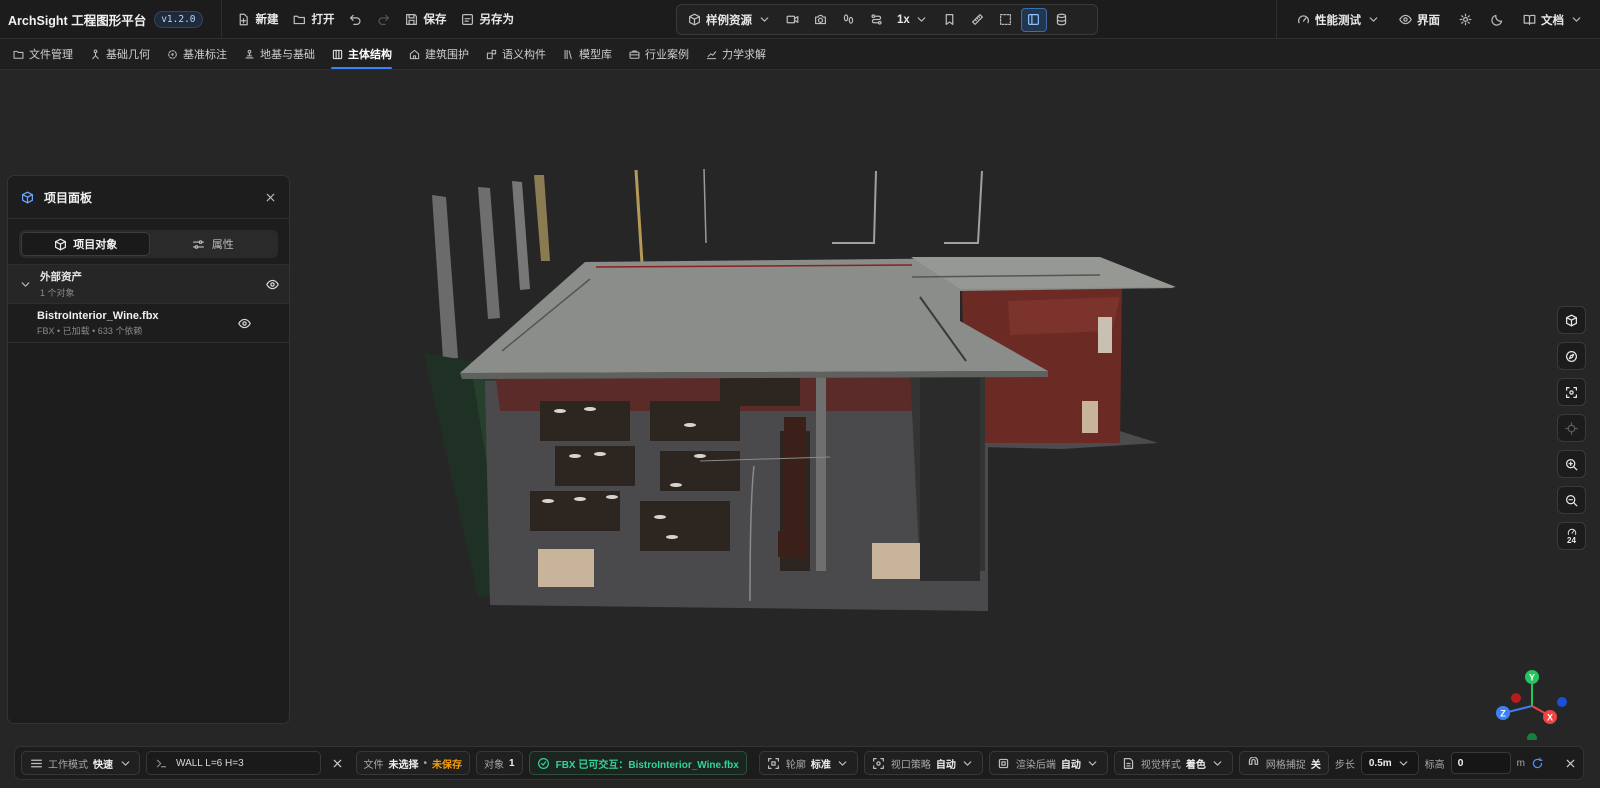  Describe the element at coordinates (694, 20) in the screenshot. I see `cube-icon` at that location.